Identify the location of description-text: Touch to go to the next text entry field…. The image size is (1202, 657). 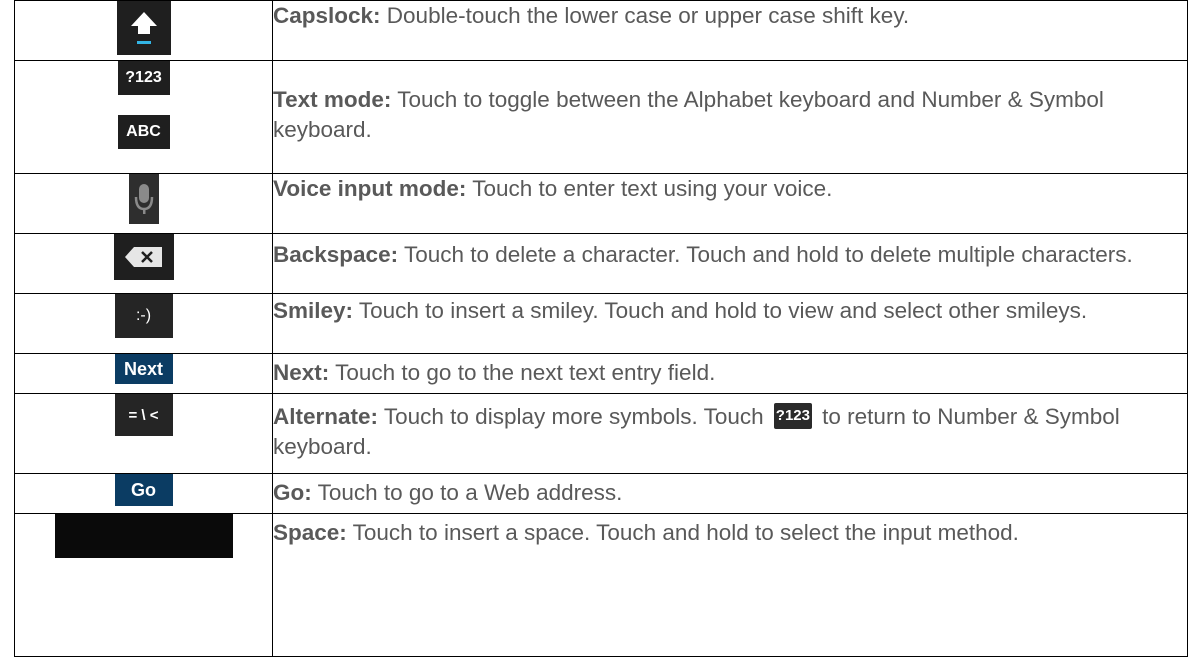
(522, 372).